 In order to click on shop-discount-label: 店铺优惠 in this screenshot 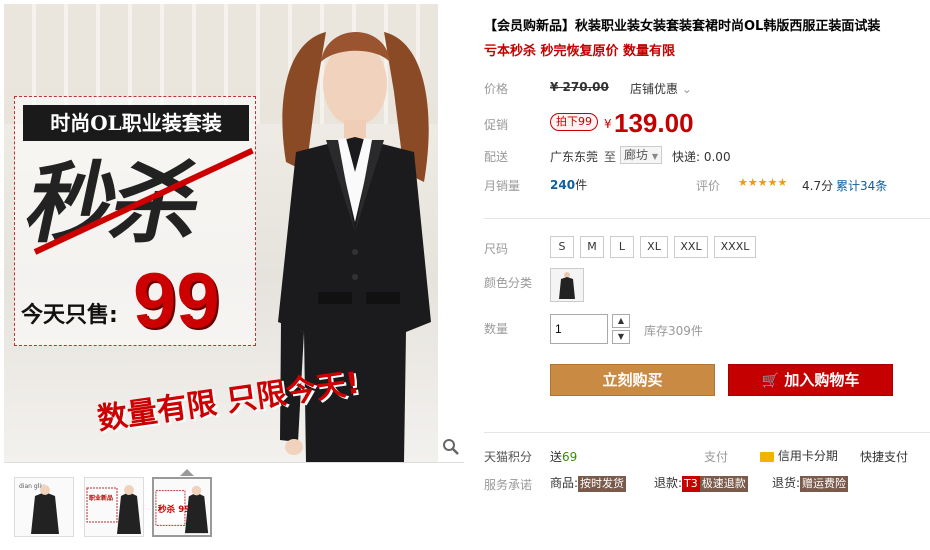, I will do `click(654, 89)`.